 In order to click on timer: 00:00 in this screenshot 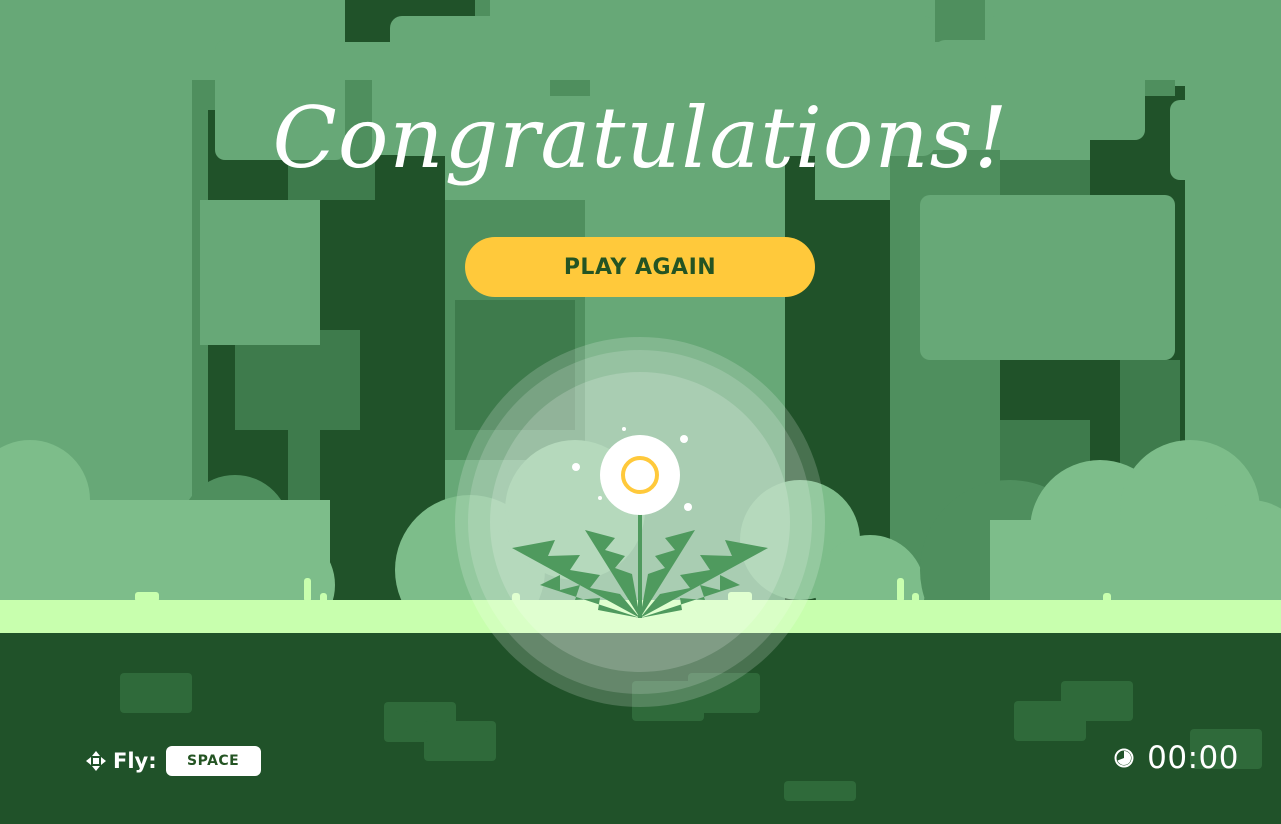, I will do `click(1176, 758)`.